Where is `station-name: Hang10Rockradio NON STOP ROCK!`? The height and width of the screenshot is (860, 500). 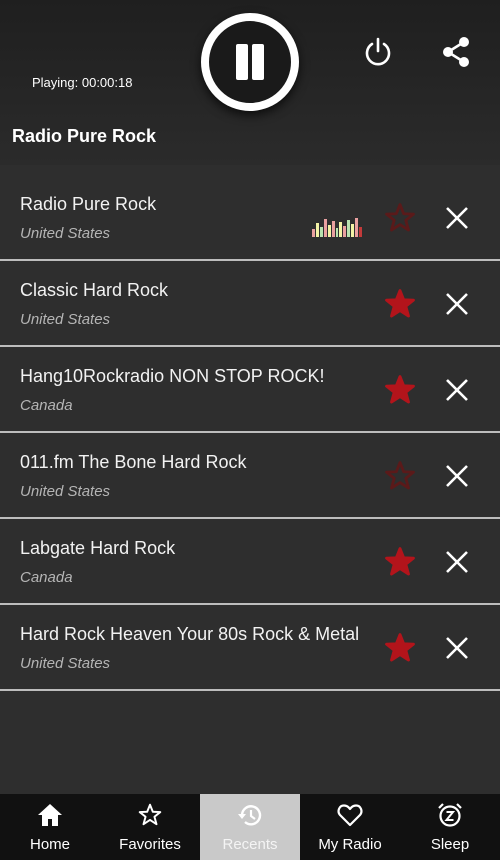
station-name: Hang10Rockradio NON STOP ROCK! is located at coordinates (172, 376).